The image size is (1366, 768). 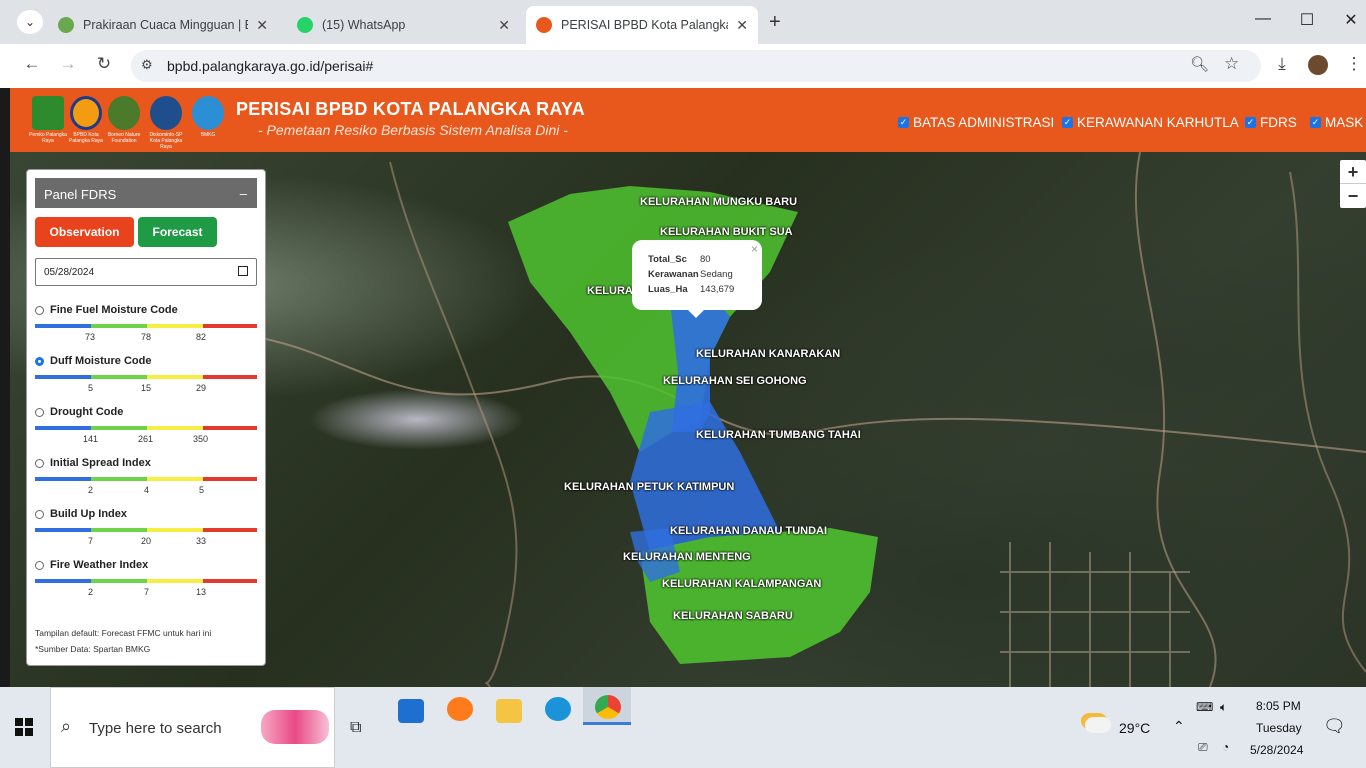 I want to click on index-fine-fuel-moisture-code: Fine Fuel Moisture Code 73 78 82, so click(x=146, y=323).